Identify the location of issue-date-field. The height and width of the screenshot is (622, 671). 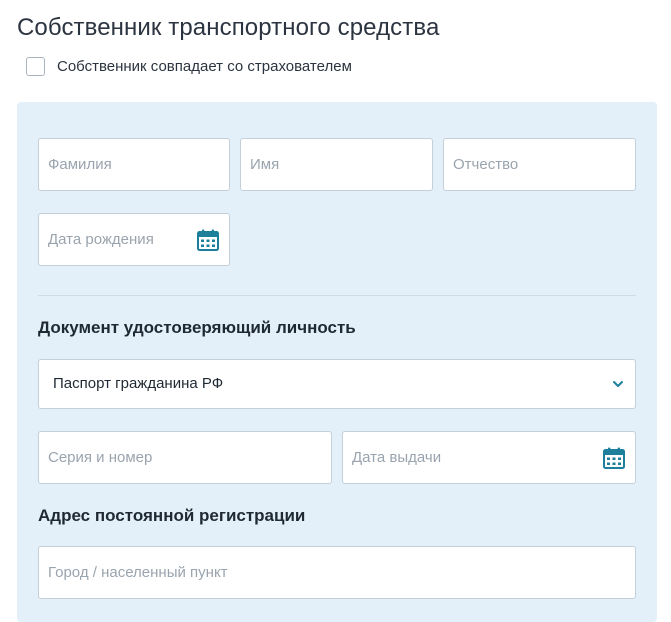
(489, 457).